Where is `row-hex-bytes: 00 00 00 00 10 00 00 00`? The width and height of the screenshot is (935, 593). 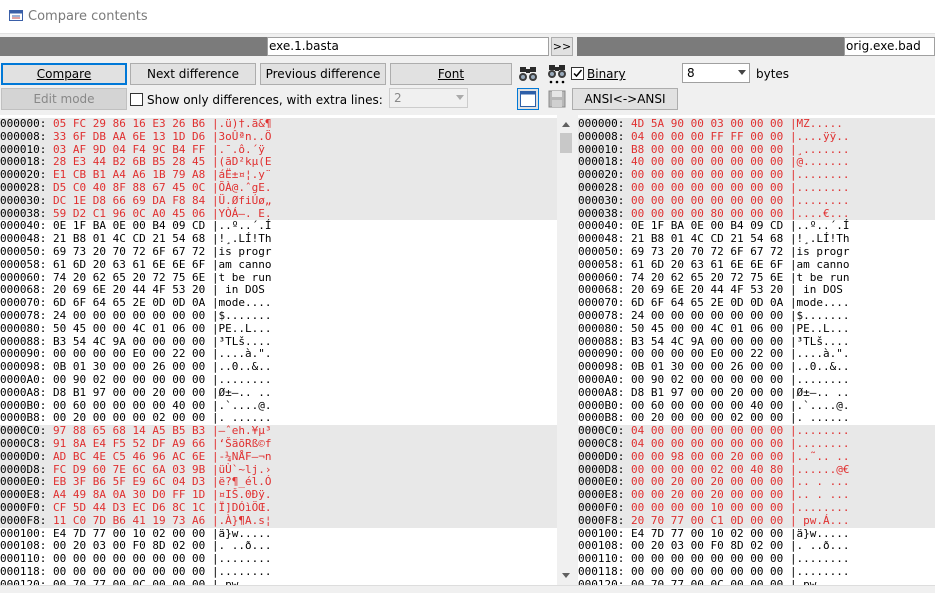 row-hex-bytes: 00 00 00 00 10 00 00 00 is located at coordinates (707, 507).